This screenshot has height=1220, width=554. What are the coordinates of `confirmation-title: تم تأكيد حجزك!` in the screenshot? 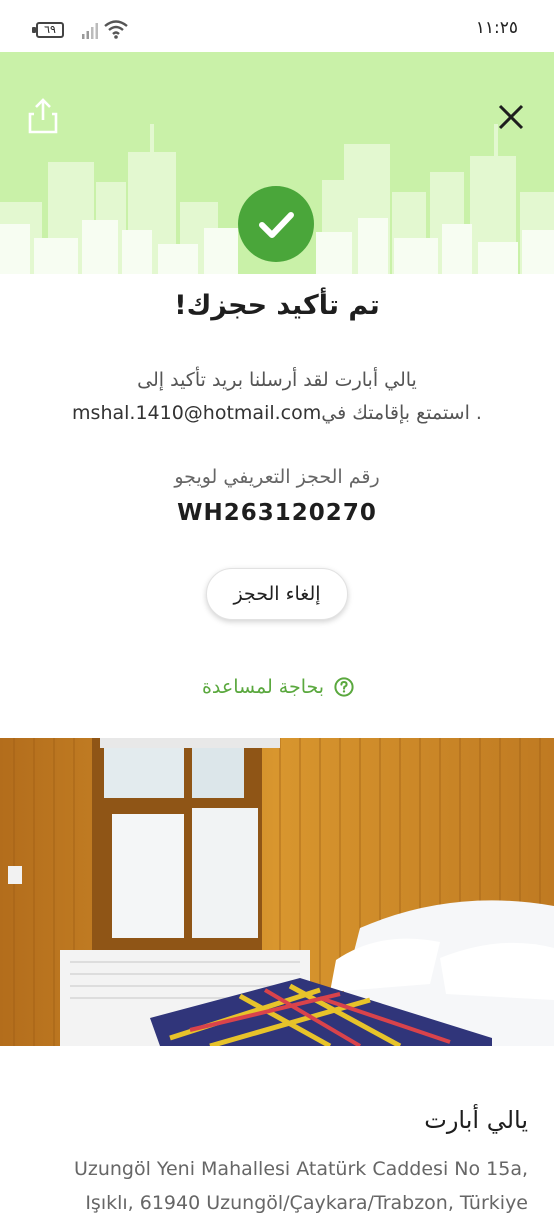 It's located at (277, 305).